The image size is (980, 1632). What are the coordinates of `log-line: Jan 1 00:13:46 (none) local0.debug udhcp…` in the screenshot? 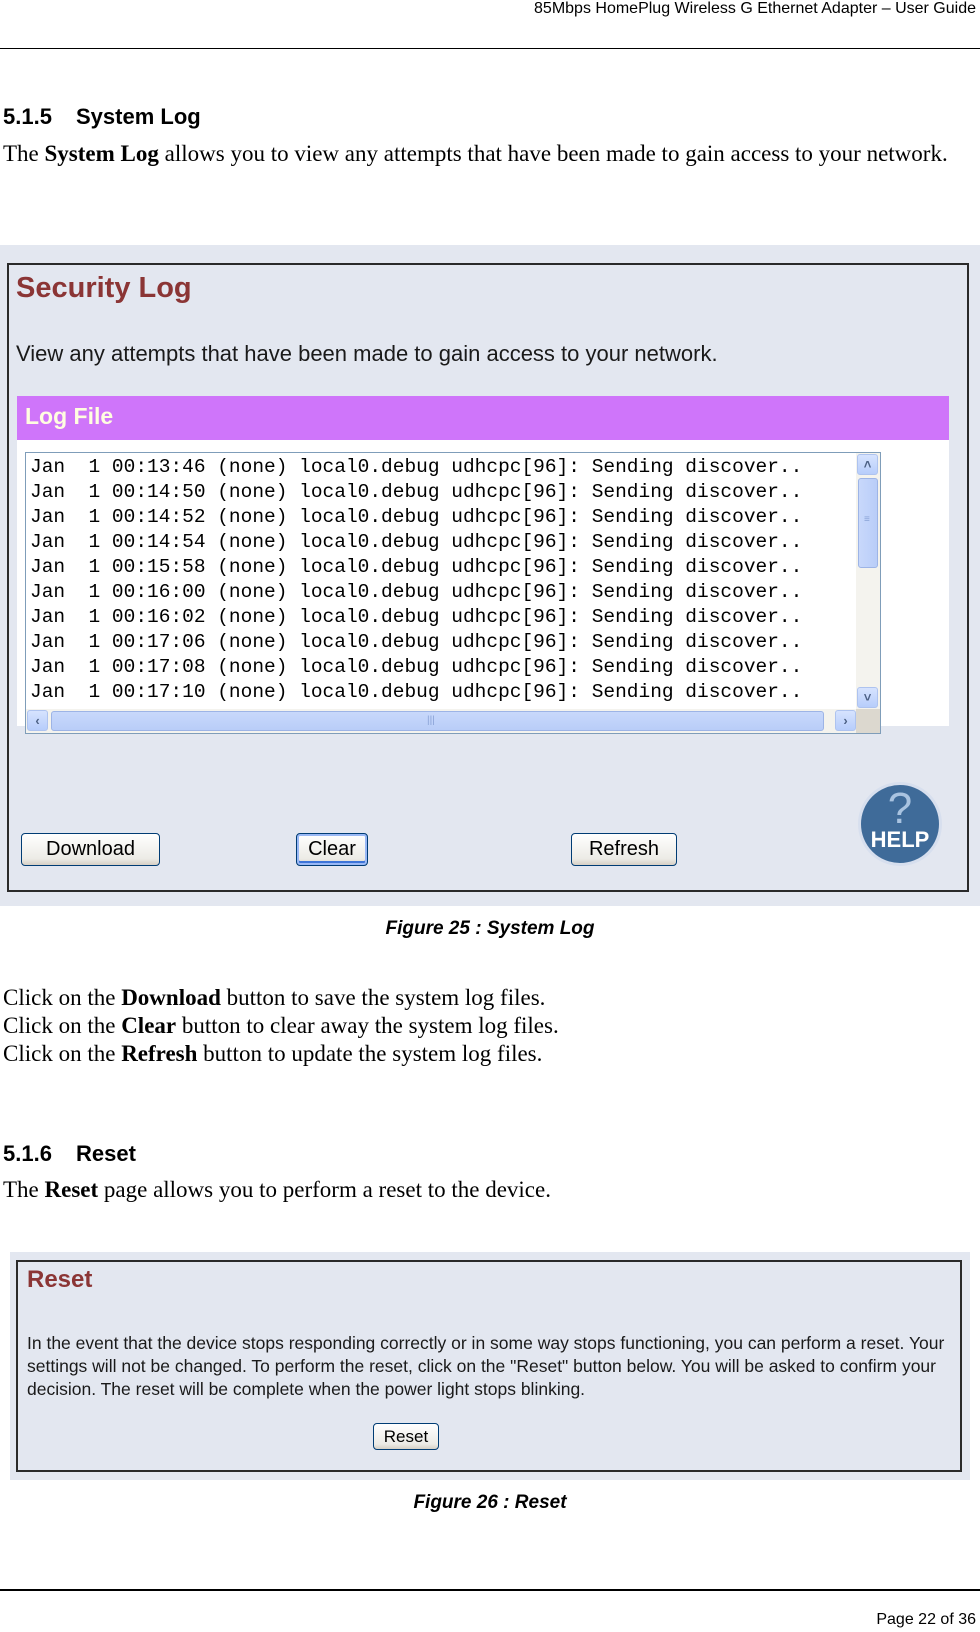 It's located at (416, 467).